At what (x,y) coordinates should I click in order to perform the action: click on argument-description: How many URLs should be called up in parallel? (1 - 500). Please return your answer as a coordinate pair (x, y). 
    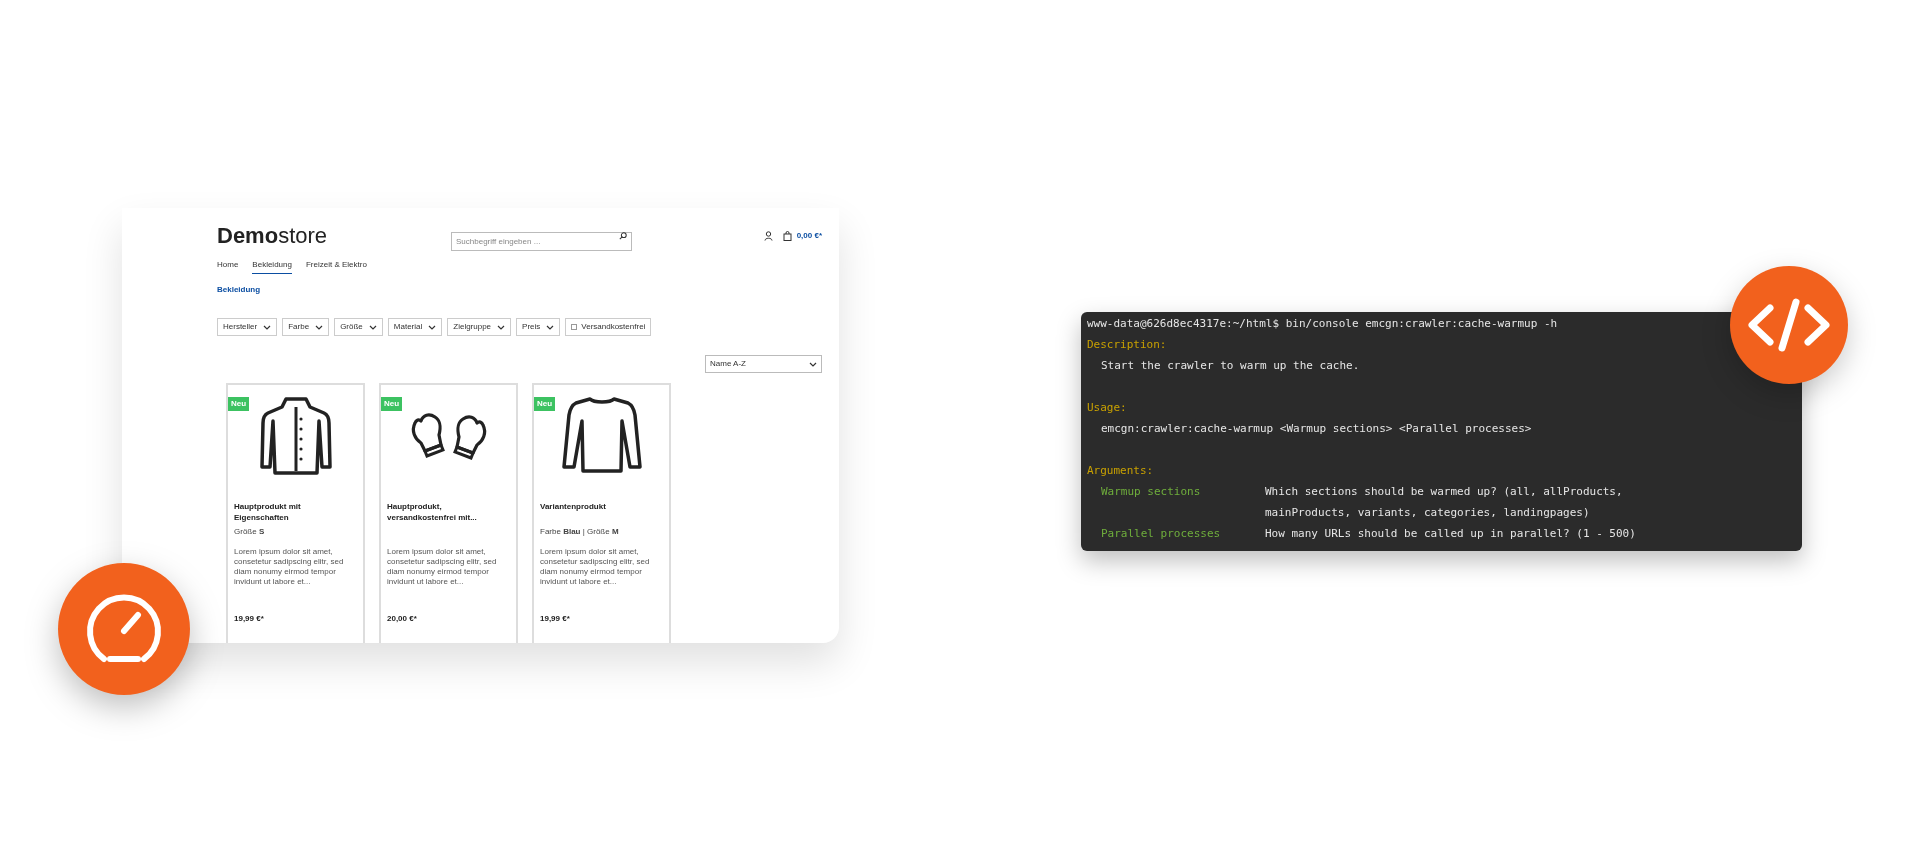
    Looking at the image, I should click on (1450, 534).